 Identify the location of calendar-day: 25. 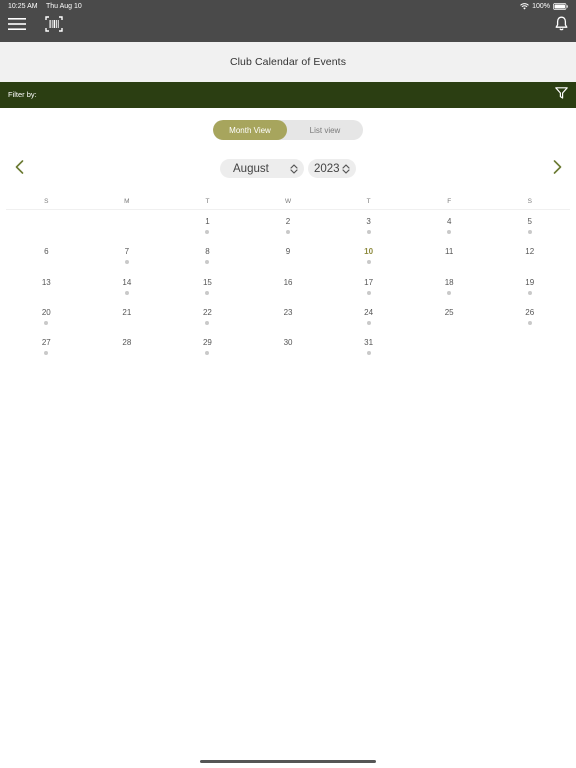
(449, 316).